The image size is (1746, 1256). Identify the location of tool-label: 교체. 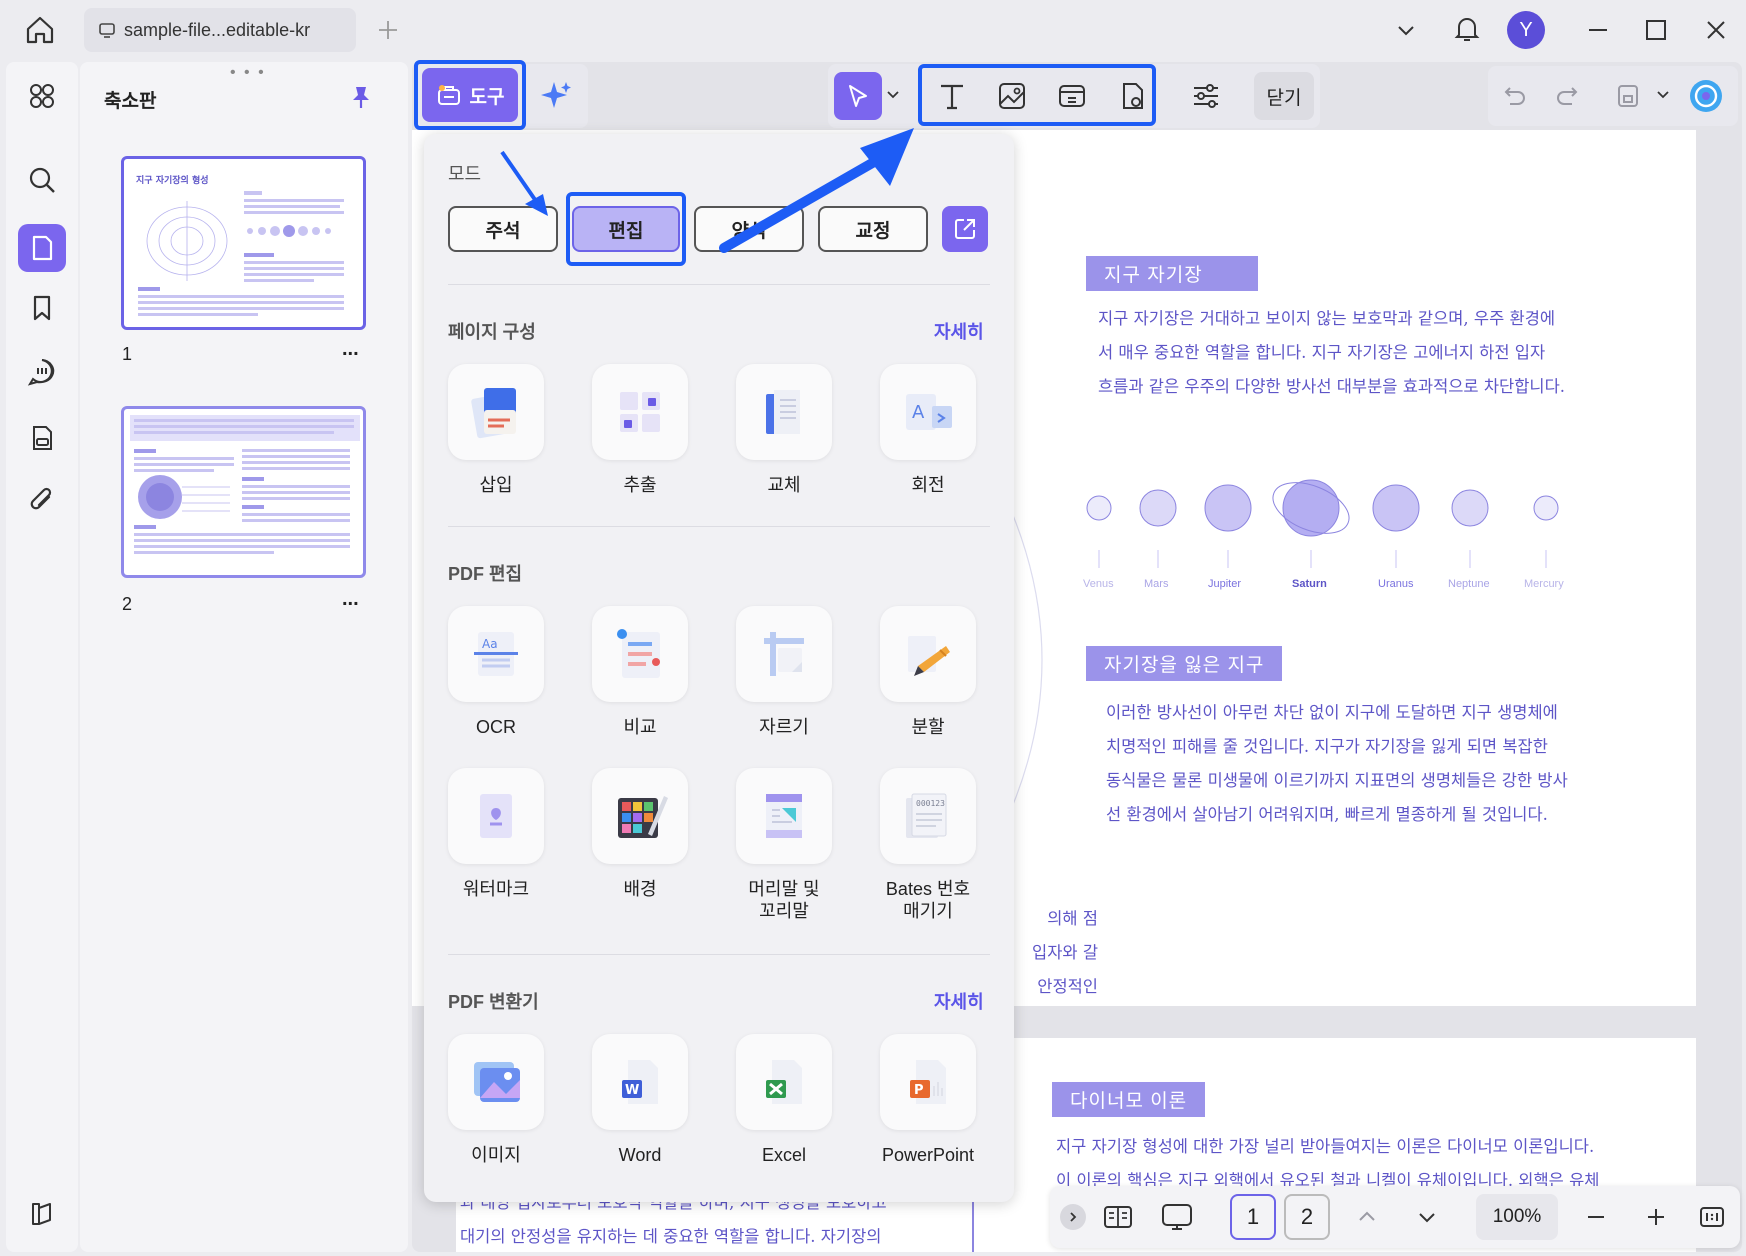
(784, 485).